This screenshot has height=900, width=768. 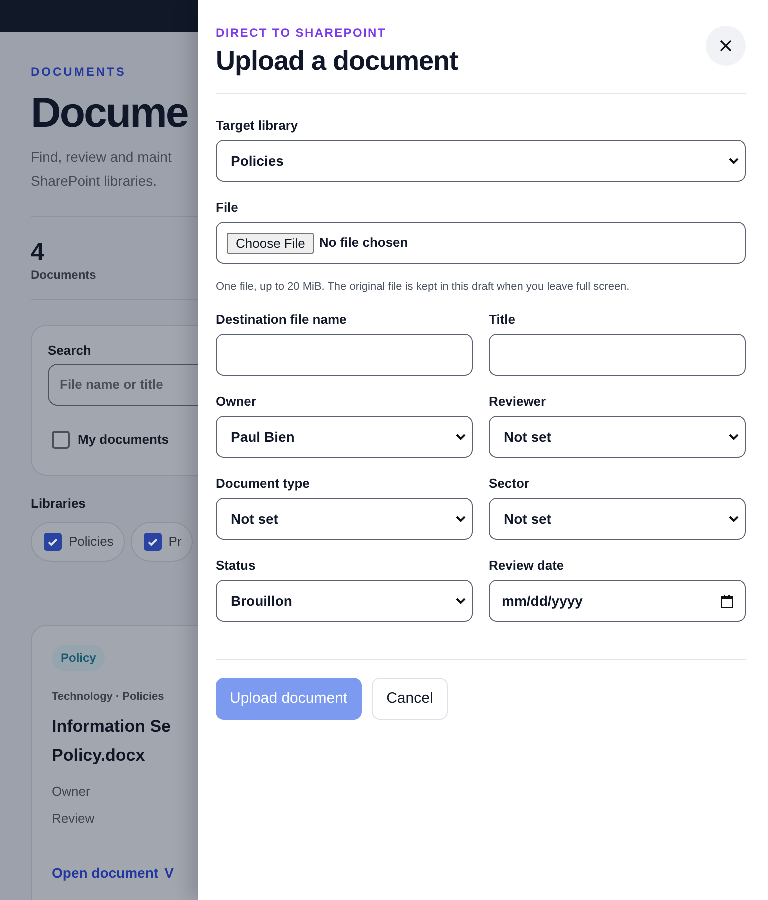 What do you see at coordinates (270, 243) in the screenshot?
I see `choose-file-button: Choose File` at bounding box center [270, 243].